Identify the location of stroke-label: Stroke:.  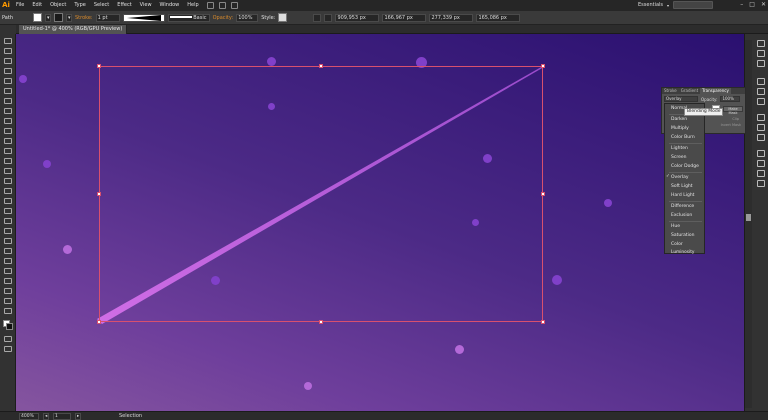
(84, 18).